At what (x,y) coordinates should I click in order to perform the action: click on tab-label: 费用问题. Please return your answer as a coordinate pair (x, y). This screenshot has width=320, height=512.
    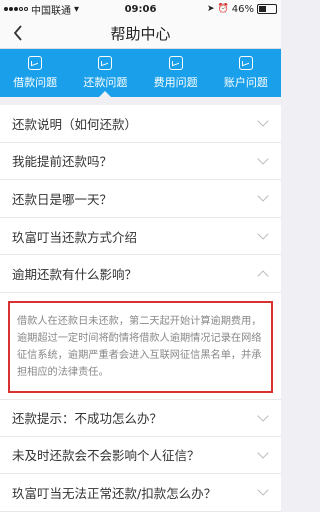
    Looking at the image, I should click on (175, 82).